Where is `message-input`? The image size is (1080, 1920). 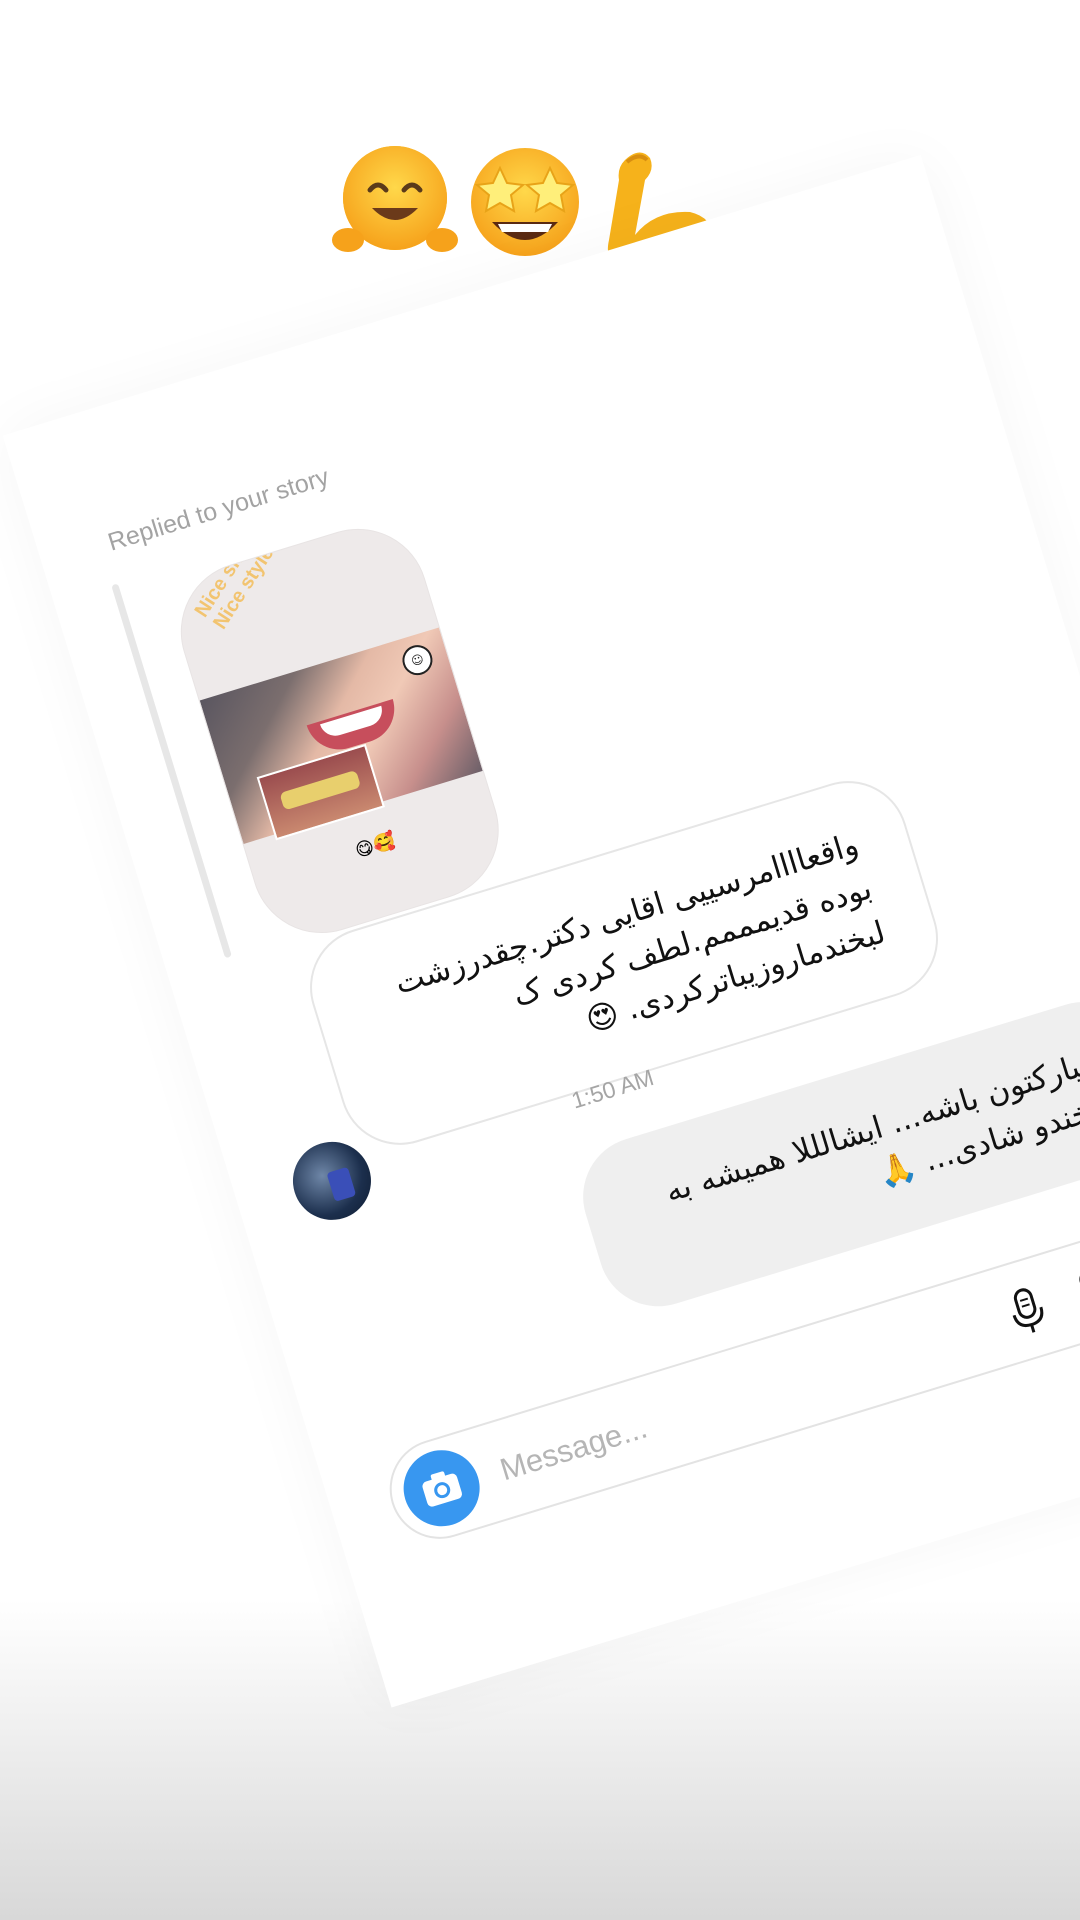
message-input is located at coordinates (711, 1406).